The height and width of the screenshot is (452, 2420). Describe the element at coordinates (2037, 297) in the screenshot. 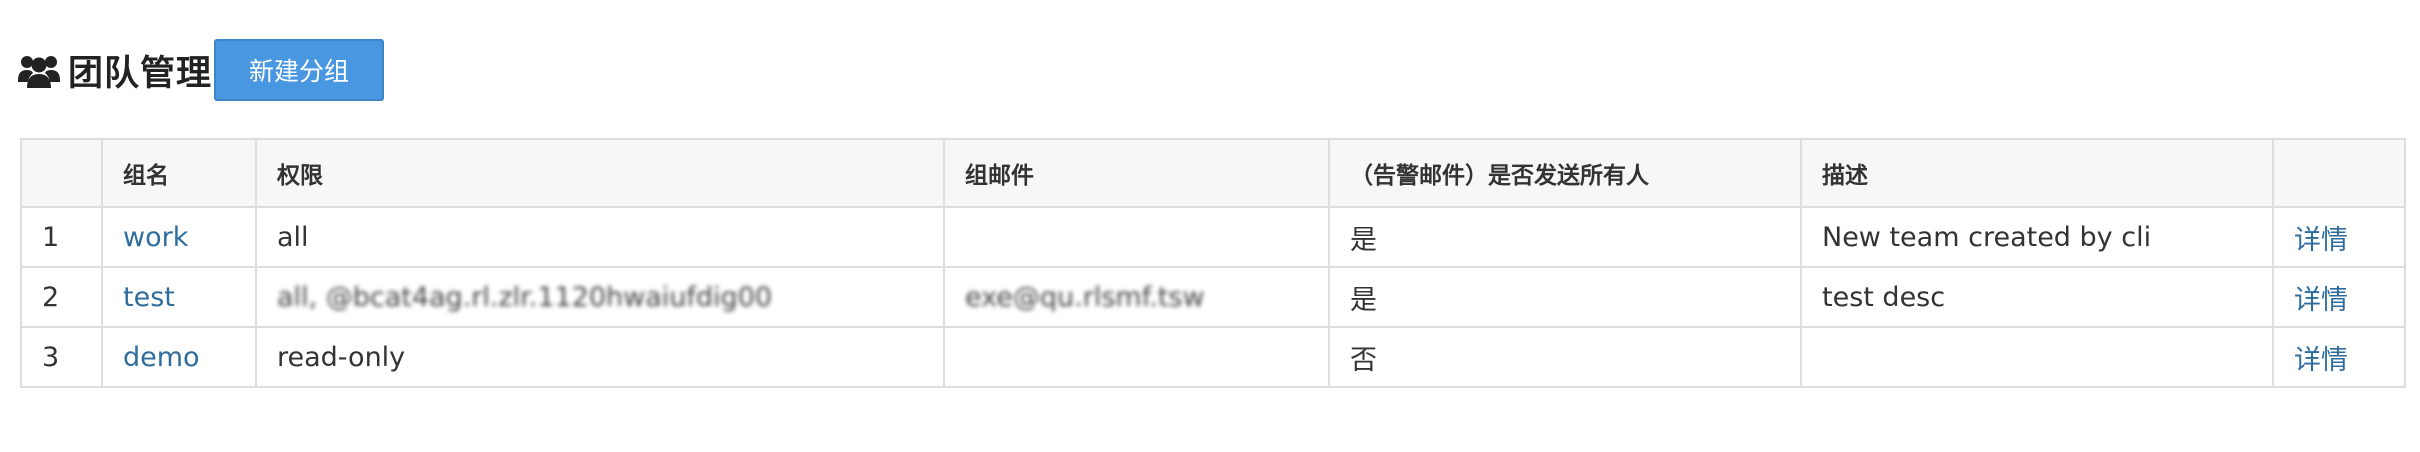

I see `description-cell: test desc` at that location.